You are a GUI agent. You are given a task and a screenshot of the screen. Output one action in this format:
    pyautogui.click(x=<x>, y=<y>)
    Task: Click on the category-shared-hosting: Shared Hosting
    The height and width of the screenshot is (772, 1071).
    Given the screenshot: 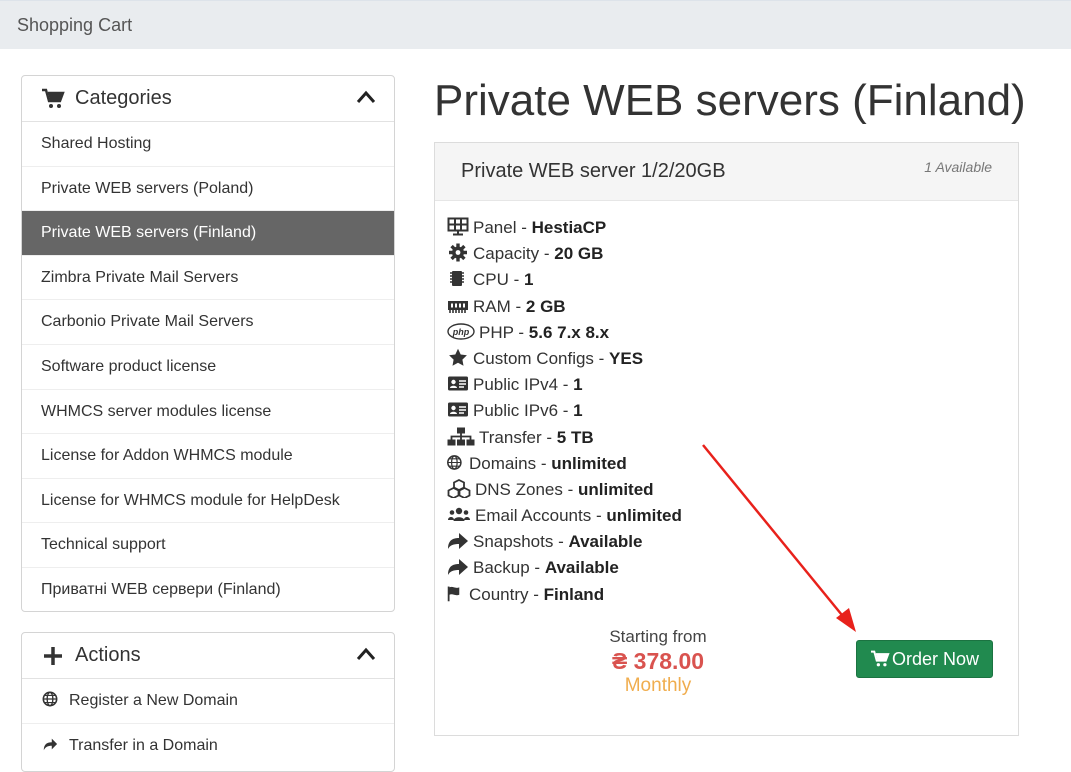 What is the action you would take?
    pyautogui.click(x=208, y=144)
    